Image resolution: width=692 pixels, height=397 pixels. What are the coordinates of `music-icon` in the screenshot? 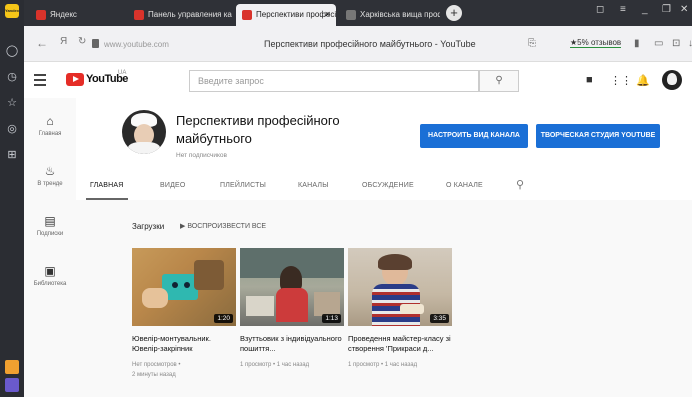 It's located at (12, 367).